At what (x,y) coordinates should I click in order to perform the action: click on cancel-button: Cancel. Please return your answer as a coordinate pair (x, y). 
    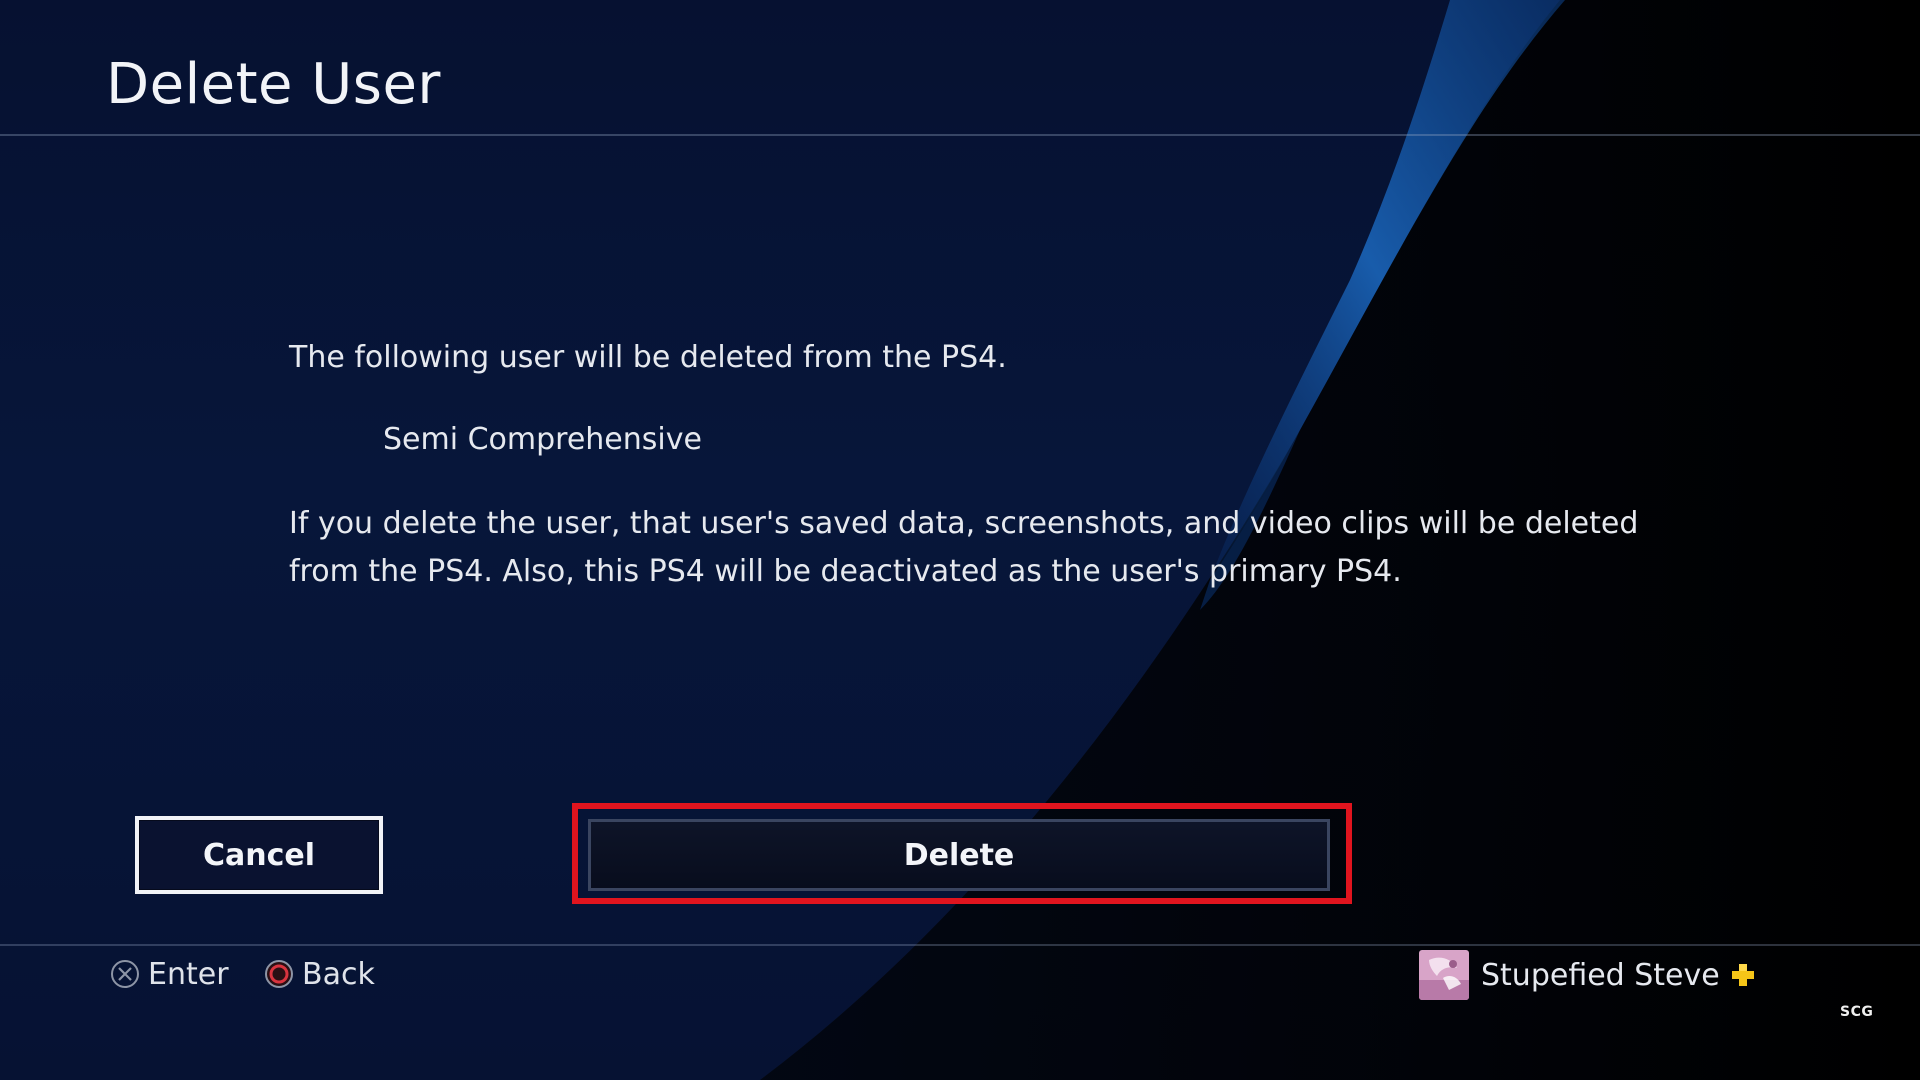
    Looking at the image, I should click on (259, 855).